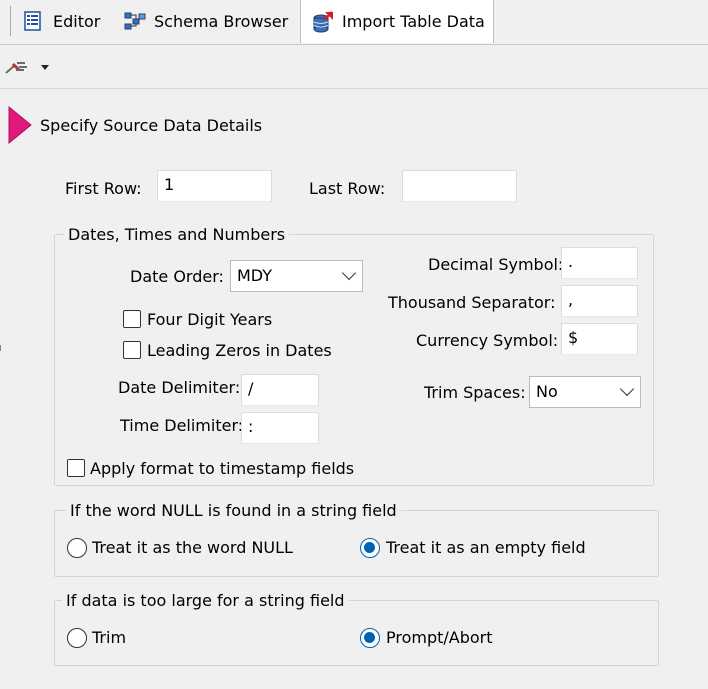 The width and height of the screenshot is (708, 689). I want to click on editor-icon, so click(33, 21).